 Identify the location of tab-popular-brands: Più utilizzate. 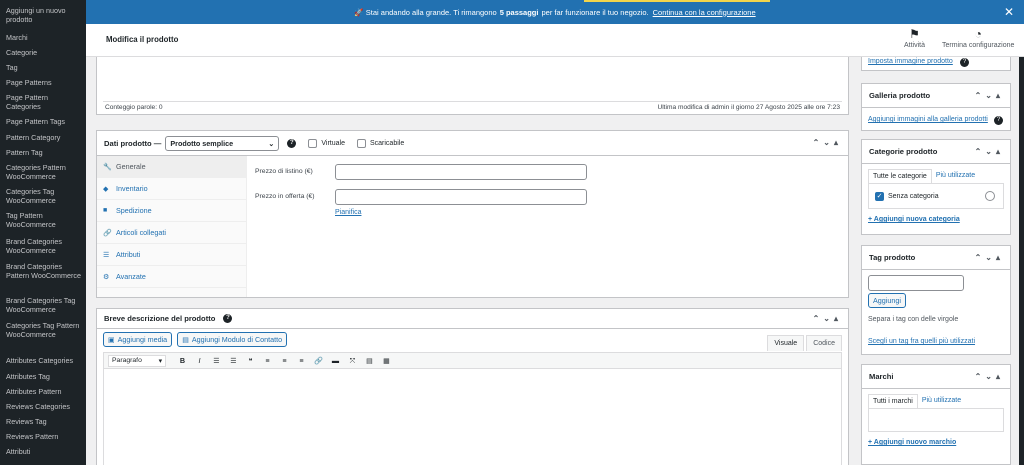
(941, 401).